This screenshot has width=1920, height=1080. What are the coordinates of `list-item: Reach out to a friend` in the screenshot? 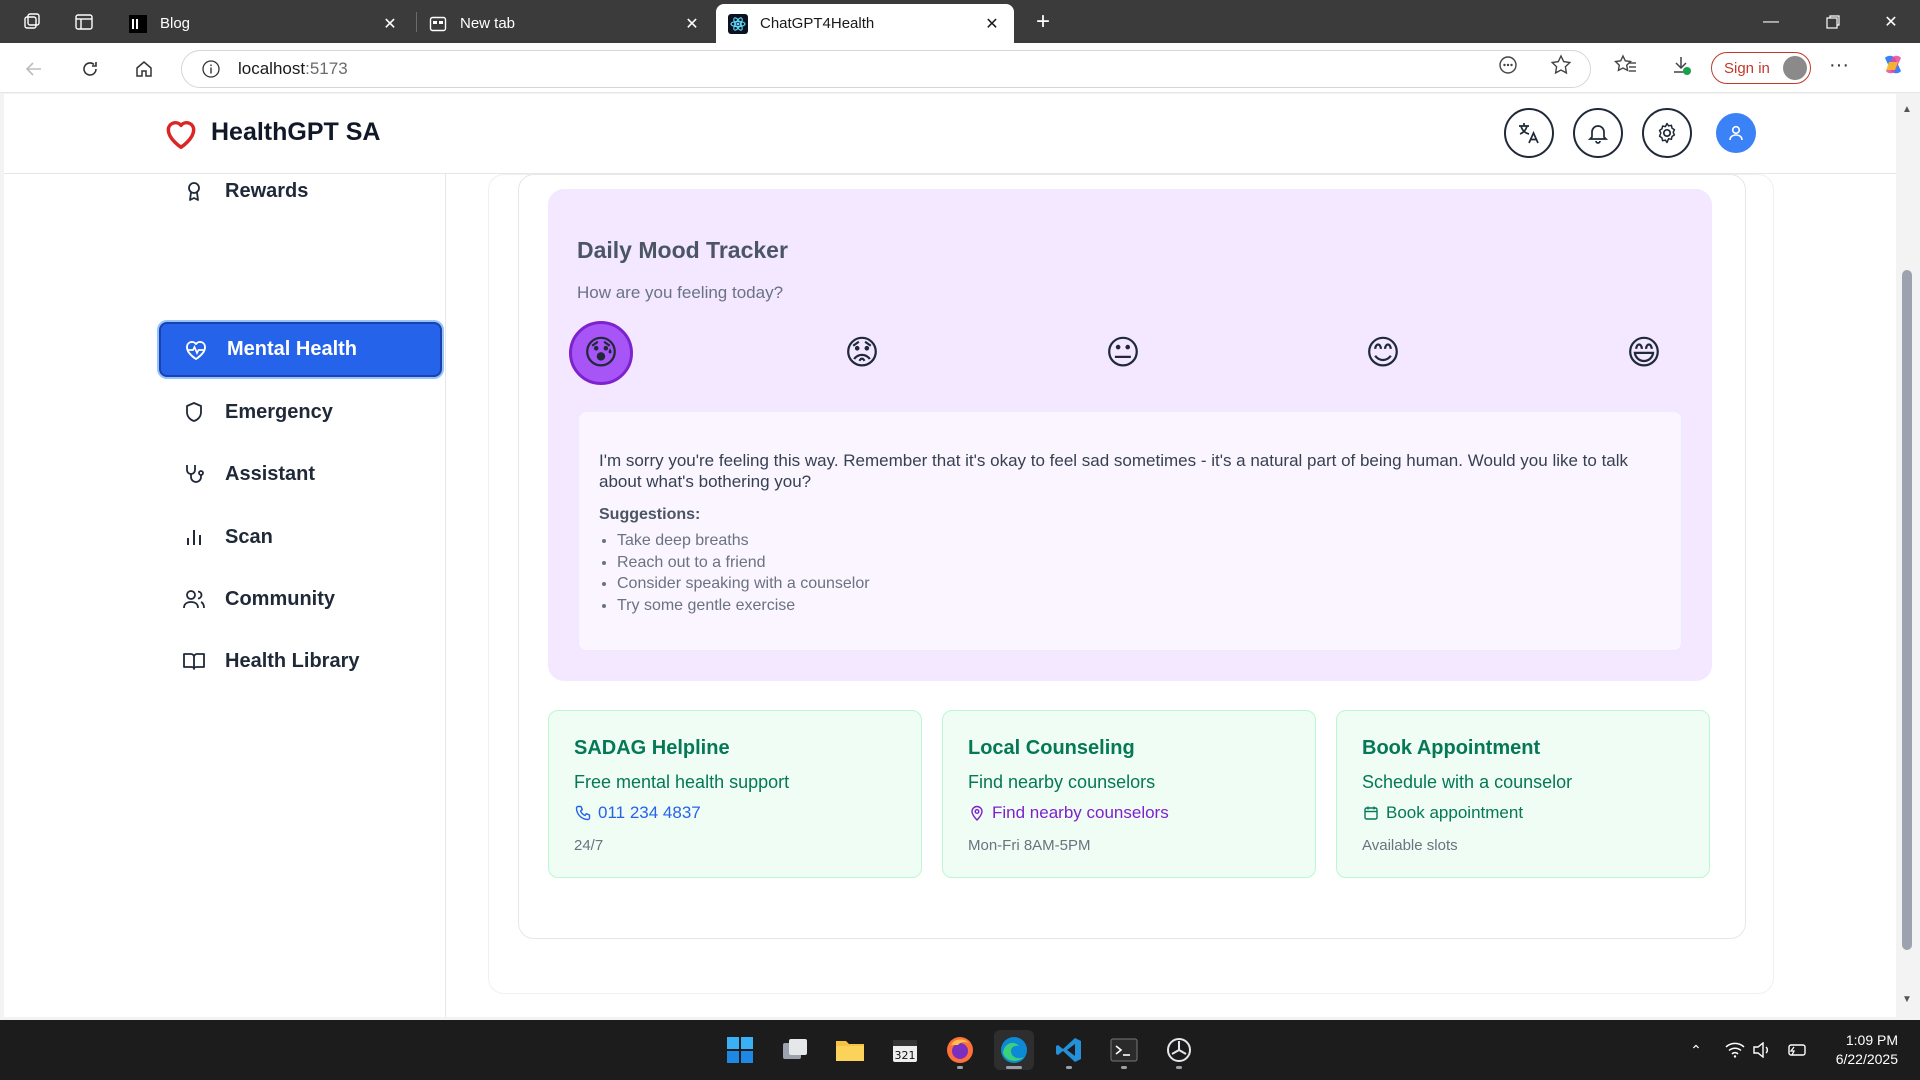 It's located at (743, 563).